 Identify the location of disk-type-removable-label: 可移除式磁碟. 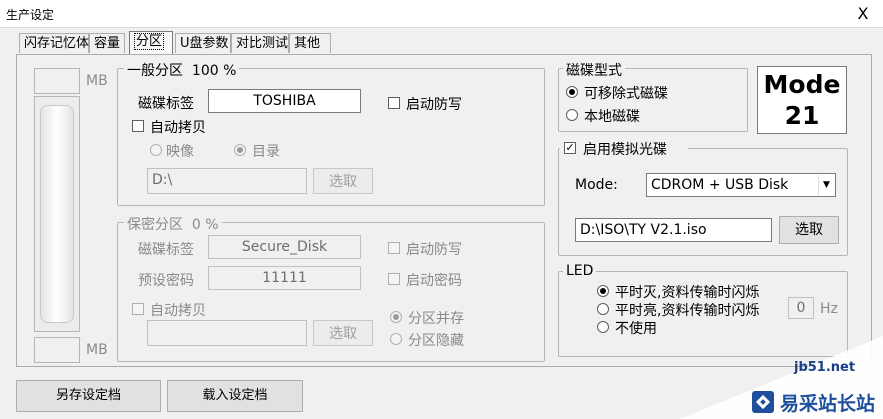
(626, 94).